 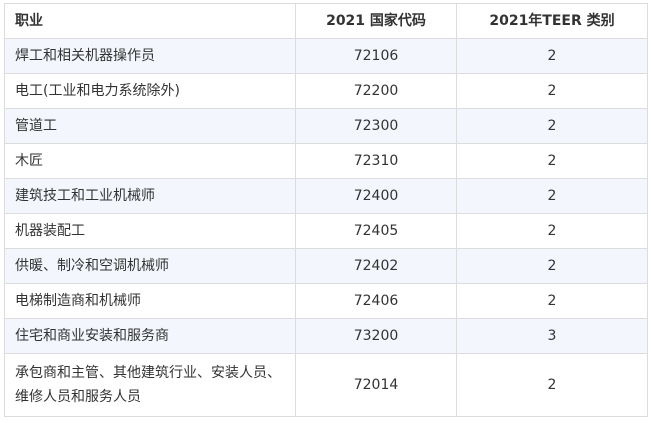 I want to click on cell-occupation: 供暖、制冷和空调机械师, so click(x=150, y=266).